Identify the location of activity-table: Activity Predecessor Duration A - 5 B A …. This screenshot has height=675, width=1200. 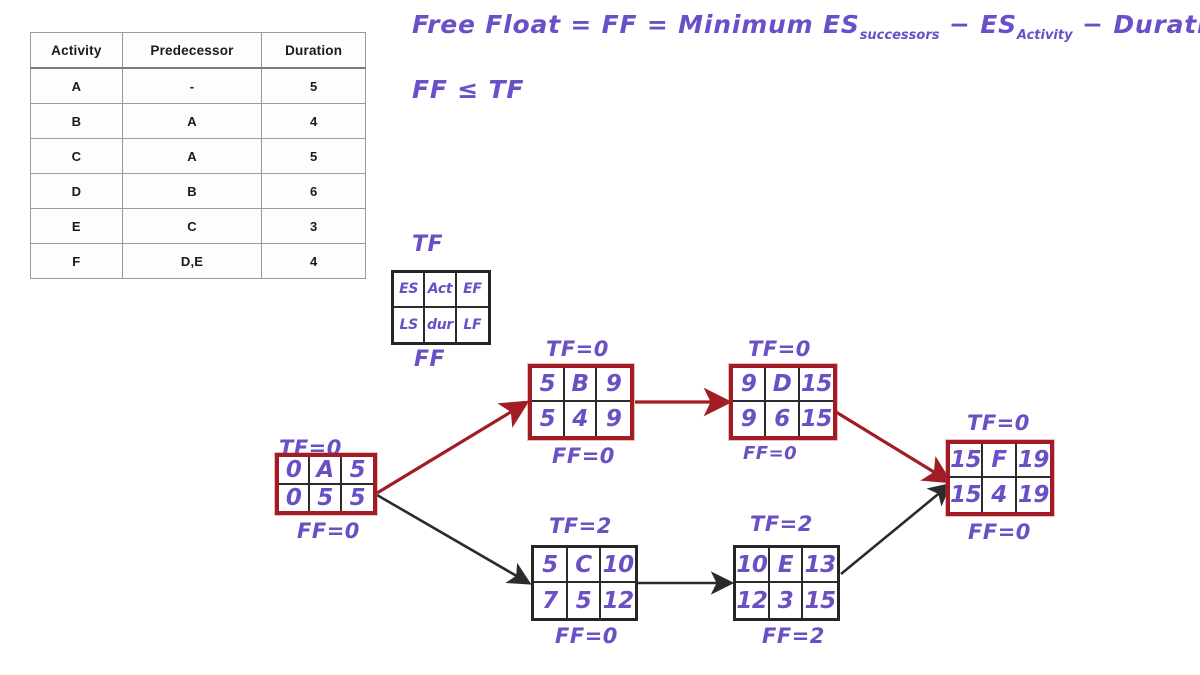
(198, 155).